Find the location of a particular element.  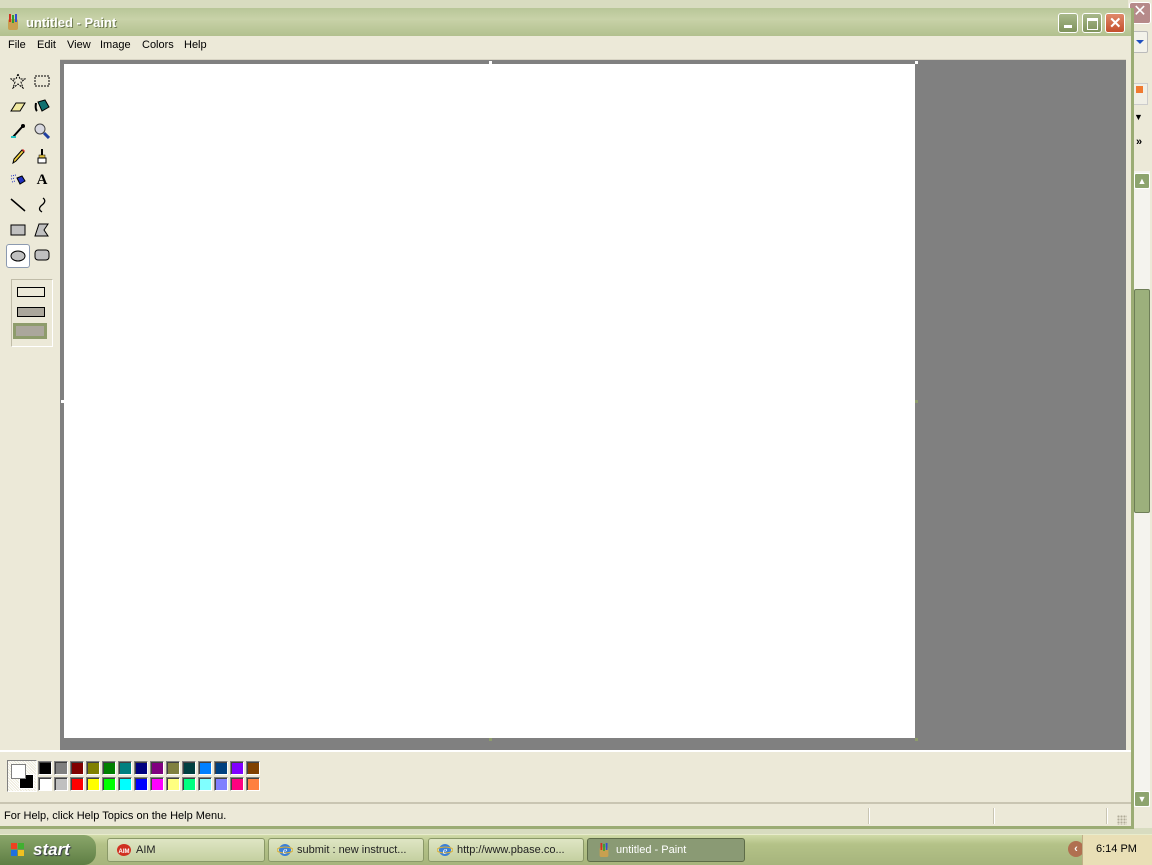

ellipse-icon is located at coordinates (18, 256).